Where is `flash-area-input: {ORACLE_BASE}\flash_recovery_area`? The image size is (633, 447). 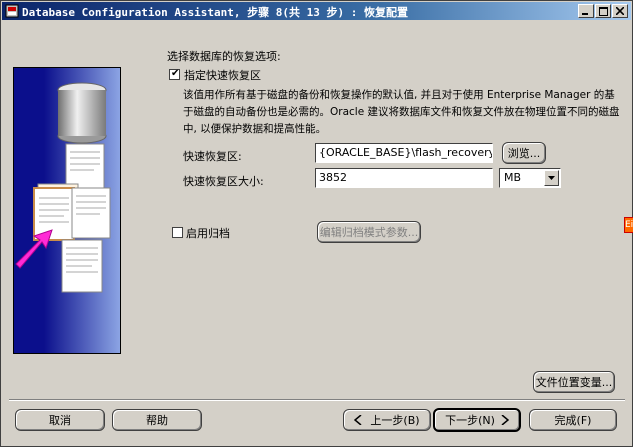
flash-area-input: {ORACLE_BASE}\flash_recovery_area is located at coordinates (404, 153).